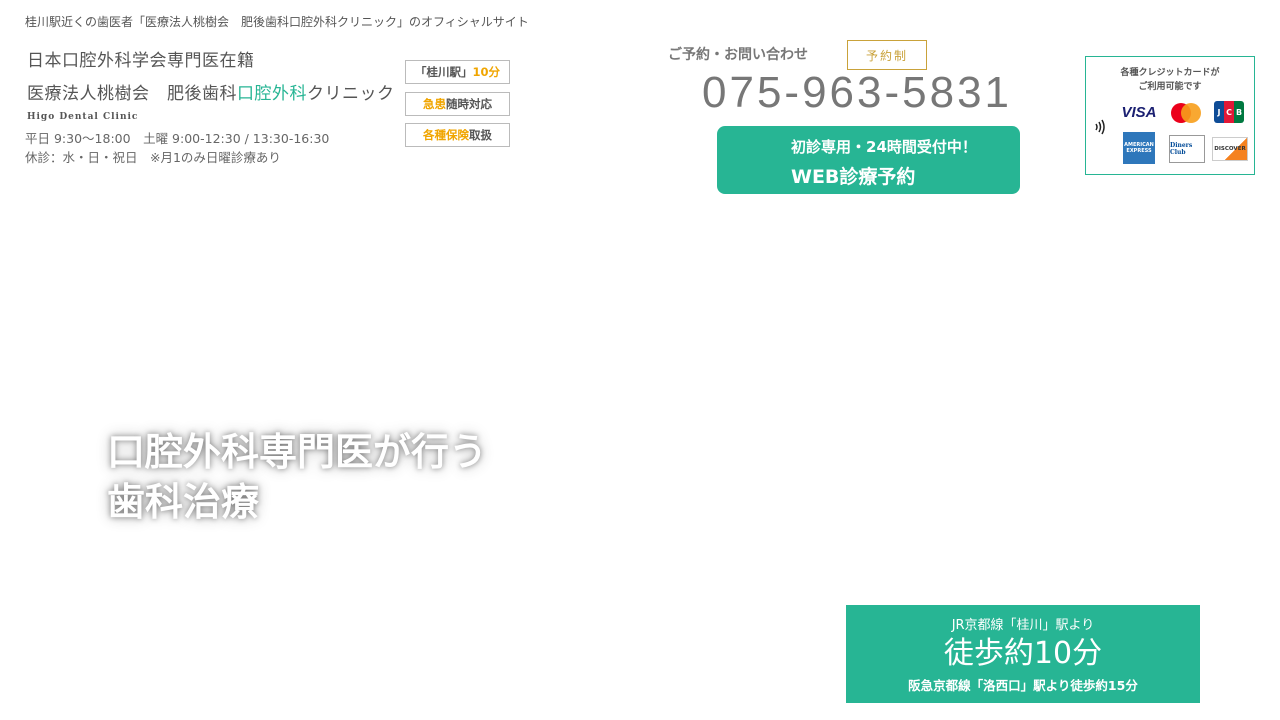 The height and width of the screenshot is (720, 1280). Describe the element at coordinates (1023, 625) in the screenshot. I see `access-jr-line: JR京都線「桂川」駅より` at that location.